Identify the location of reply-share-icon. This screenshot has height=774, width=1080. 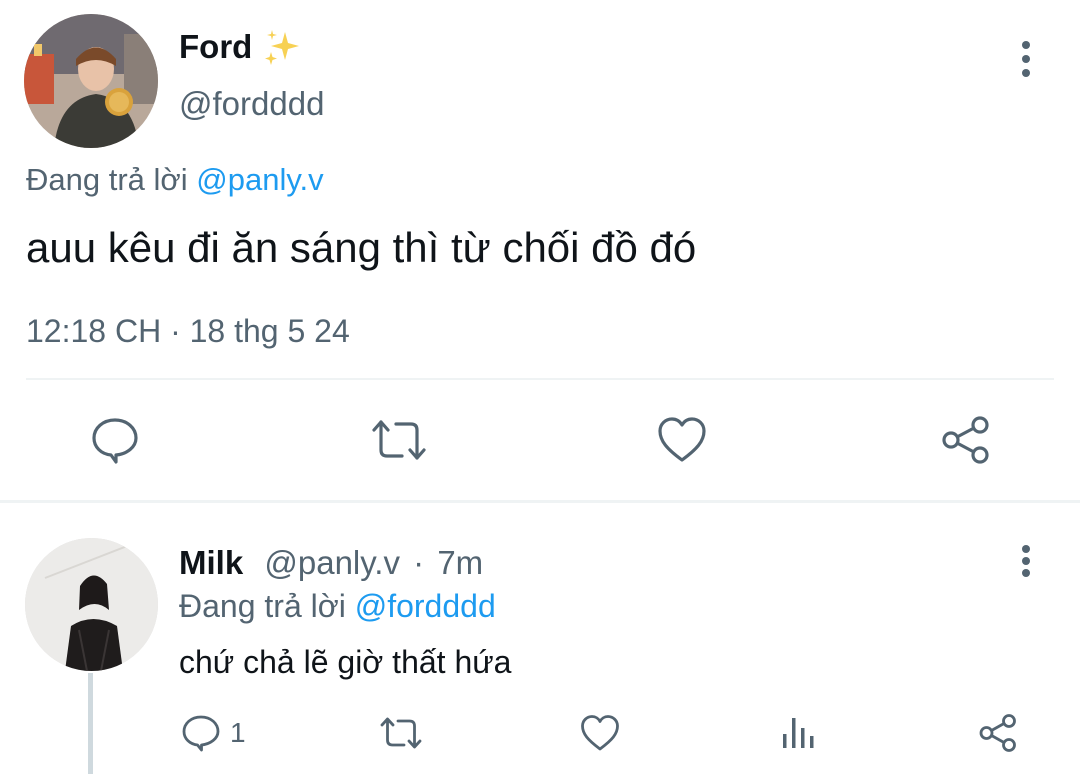
(998, 733).